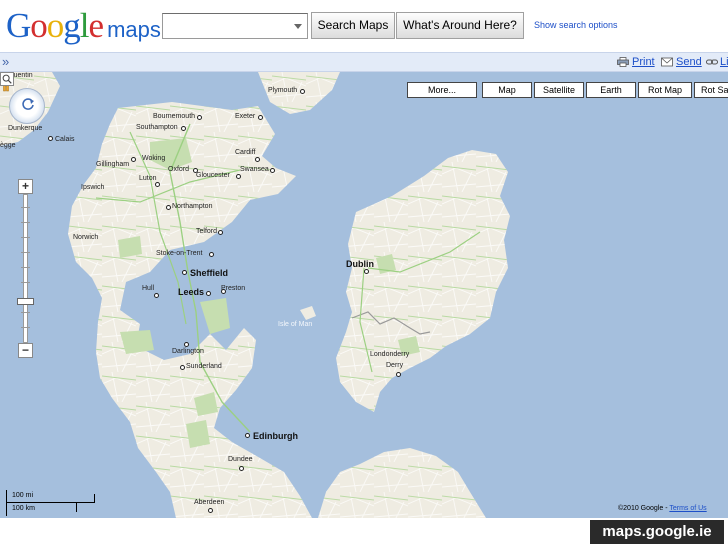 This screenshot has width=728, height=546. I want to click on zoom-slider-thumb, so click(25, 301).